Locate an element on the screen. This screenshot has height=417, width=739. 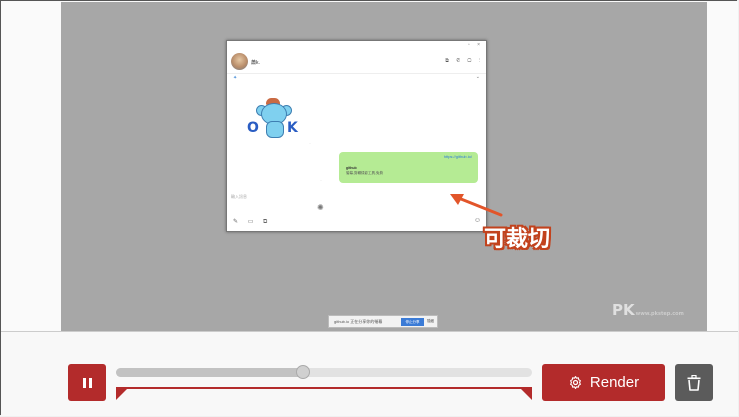
chat-subbar: ✦ ⌄ is located at coordinates (356, 78).